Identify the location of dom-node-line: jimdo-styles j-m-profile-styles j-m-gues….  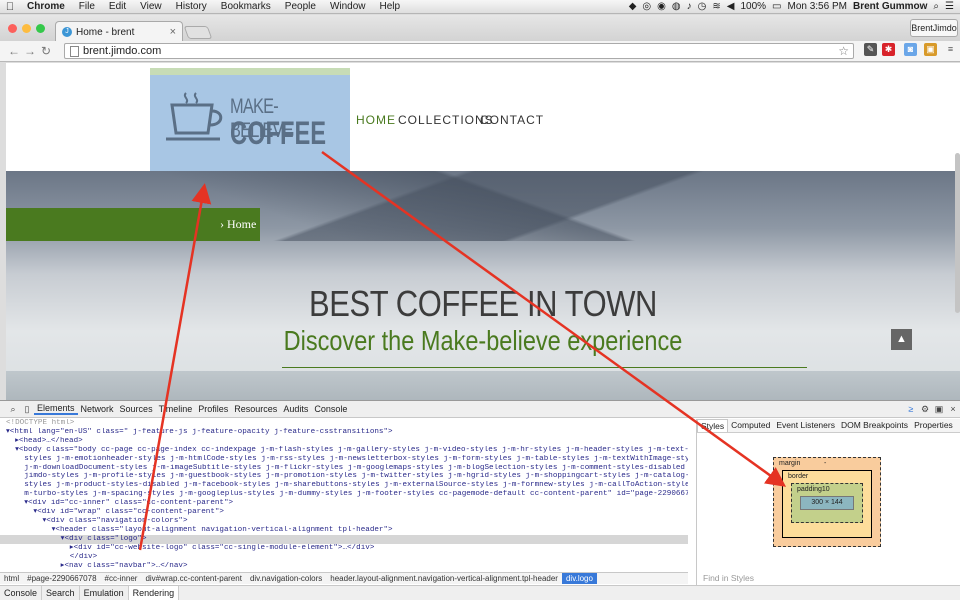
(347, 476).